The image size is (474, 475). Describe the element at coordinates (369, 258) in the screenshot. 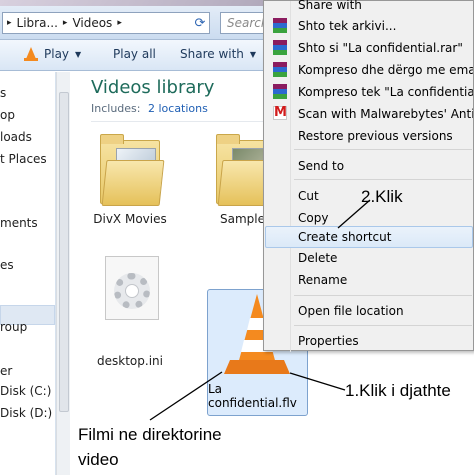

I see `menu-item-delete: Delete` at that location.